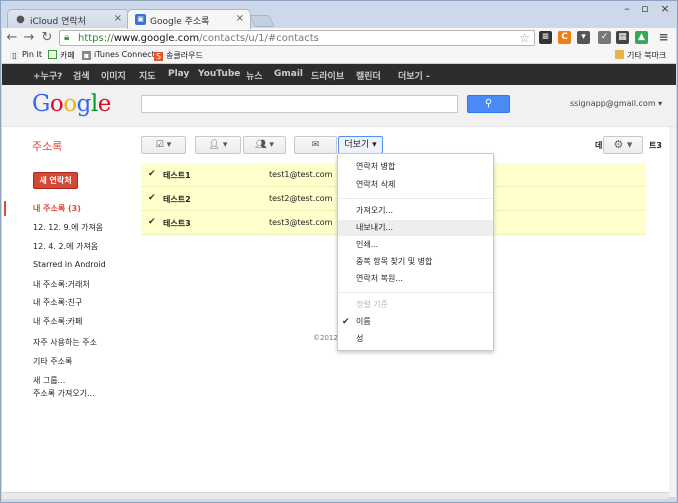 This screenshot has width=678, height=503. What do you see at coordinates (415, 167) in the screenshot?
I see `menu-item-merge: 연락처 병합` at bounding box center [415, 167].